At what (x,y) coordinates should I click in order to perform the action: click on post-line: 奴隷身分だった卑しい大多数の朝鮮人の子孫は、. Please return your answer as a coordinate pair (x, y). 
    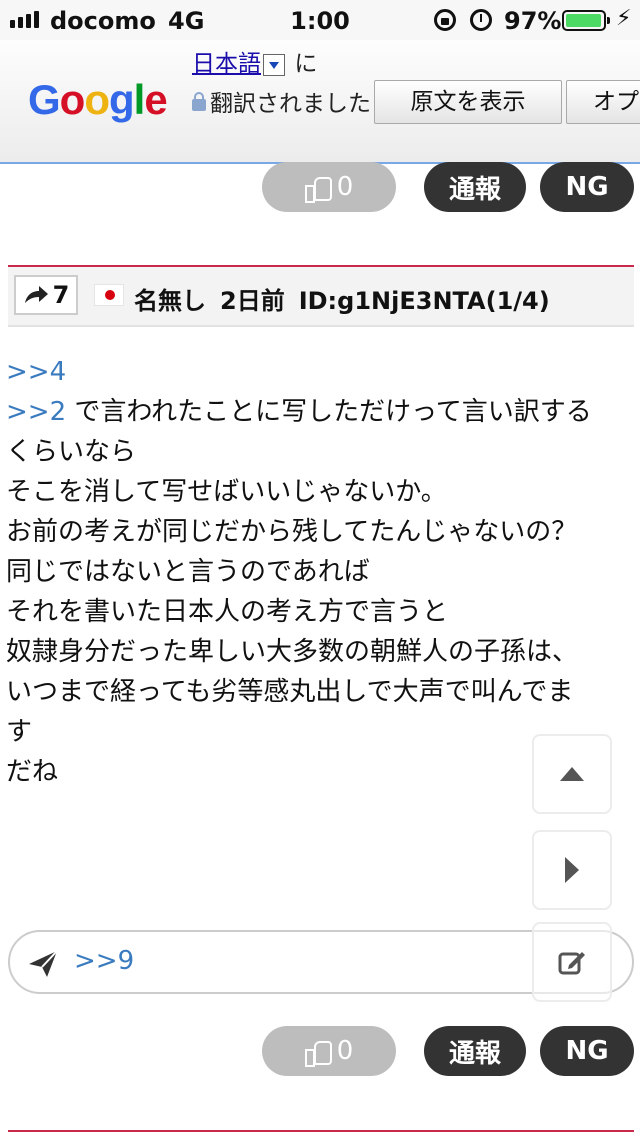
    Looking at the image, I should click on (292, 652).